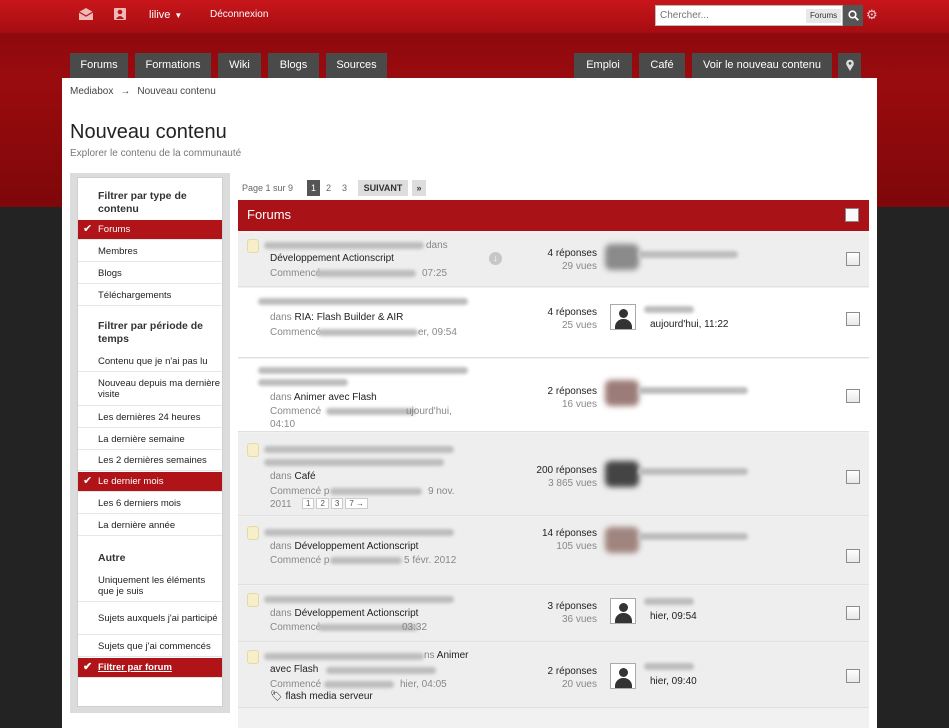  Describe the element at coordinates (330, 188) in the screenshot. I see `page-2: 2` at that location.